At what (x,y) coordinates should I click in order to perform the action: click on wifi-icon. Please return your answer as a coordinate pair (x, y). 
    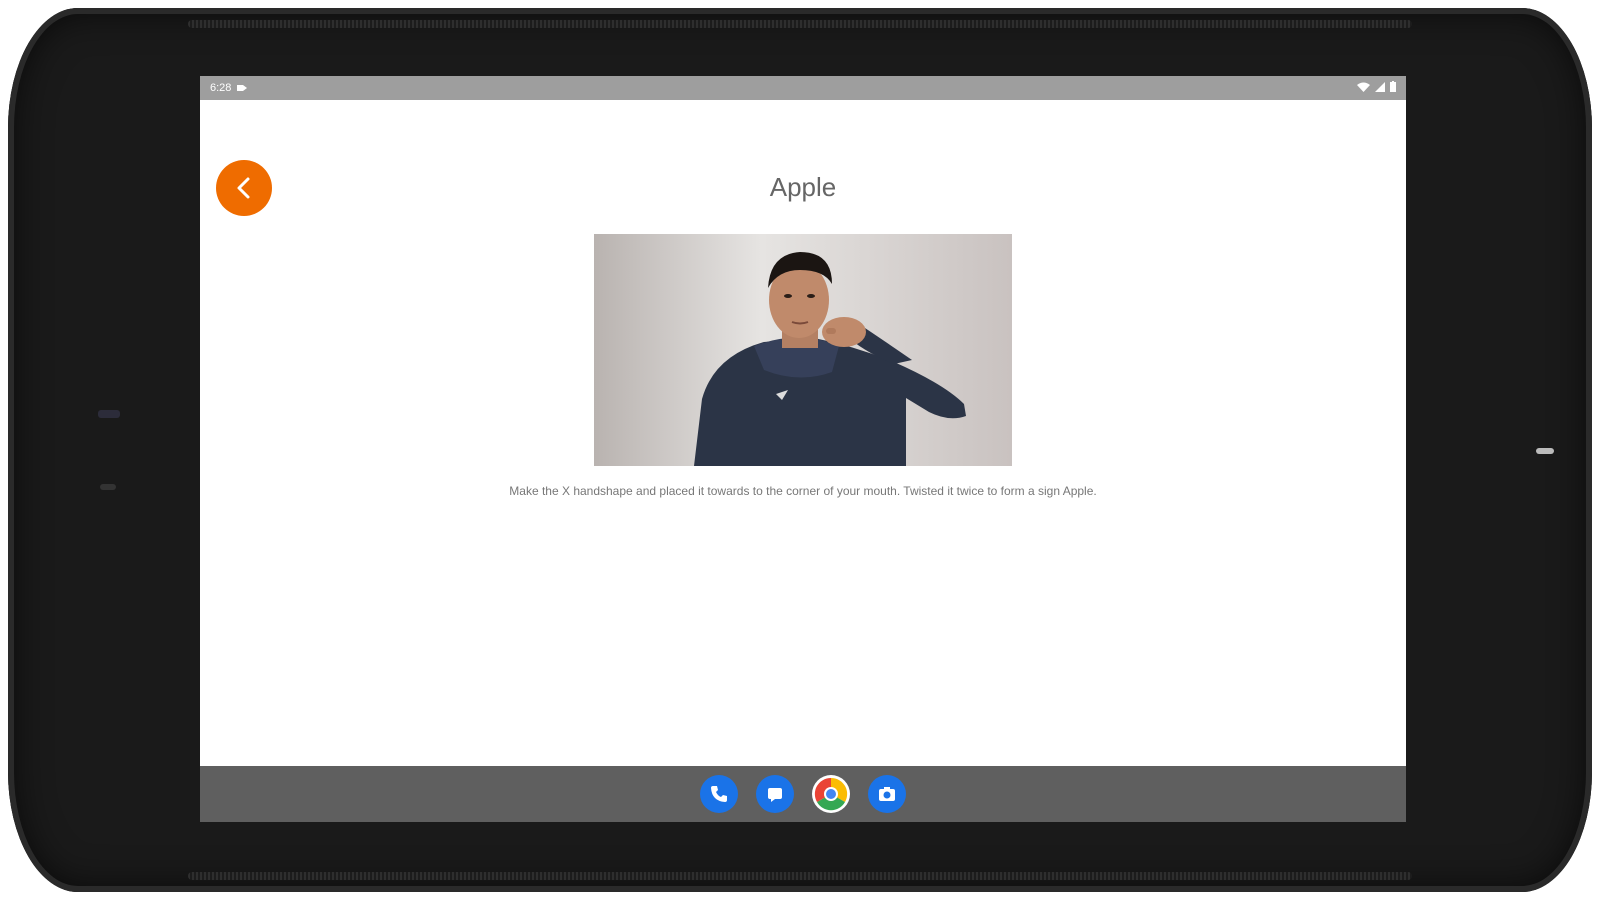
    Looking at the image, I should click on (1363, 88).